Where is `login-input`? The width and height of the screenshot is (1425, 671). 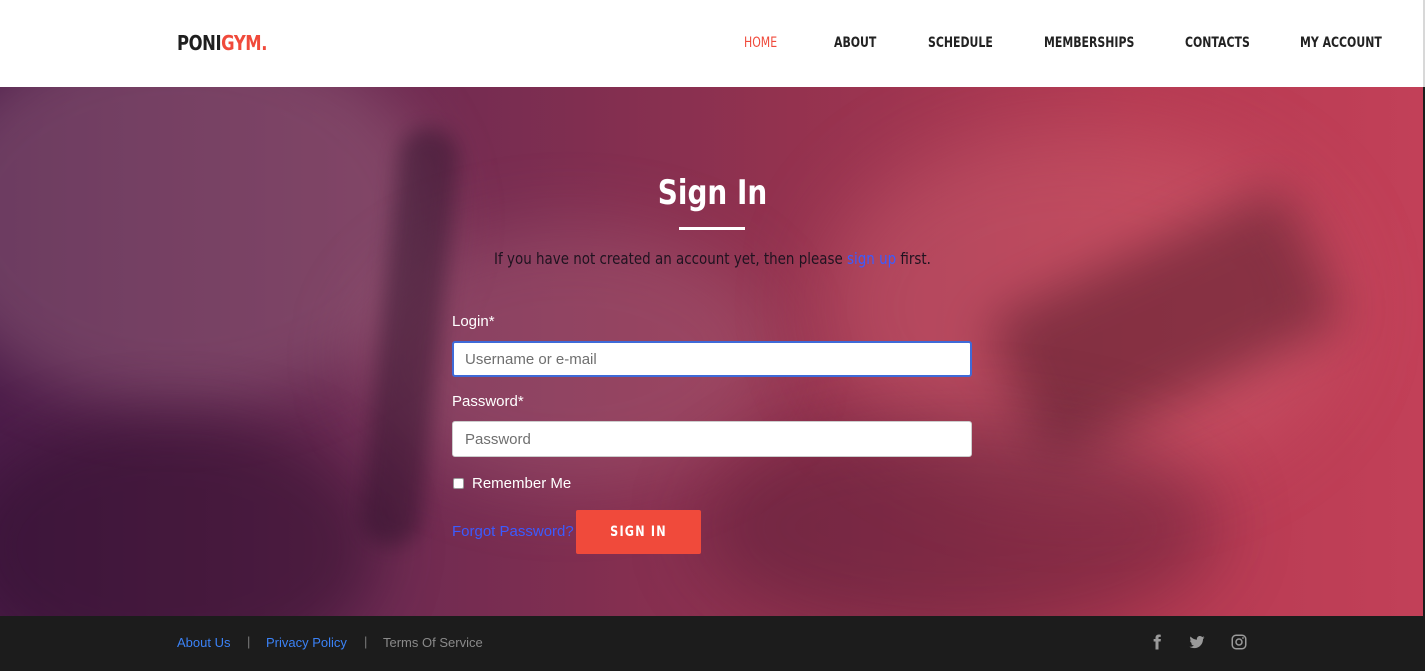 login-input is located at coordinates (712, 359).